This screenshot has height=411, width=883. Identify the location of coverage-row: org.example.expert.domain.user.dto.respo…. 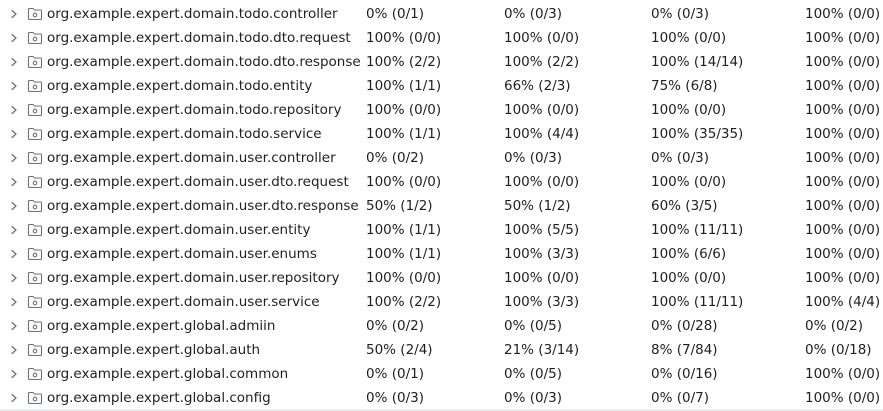
(441, 206).